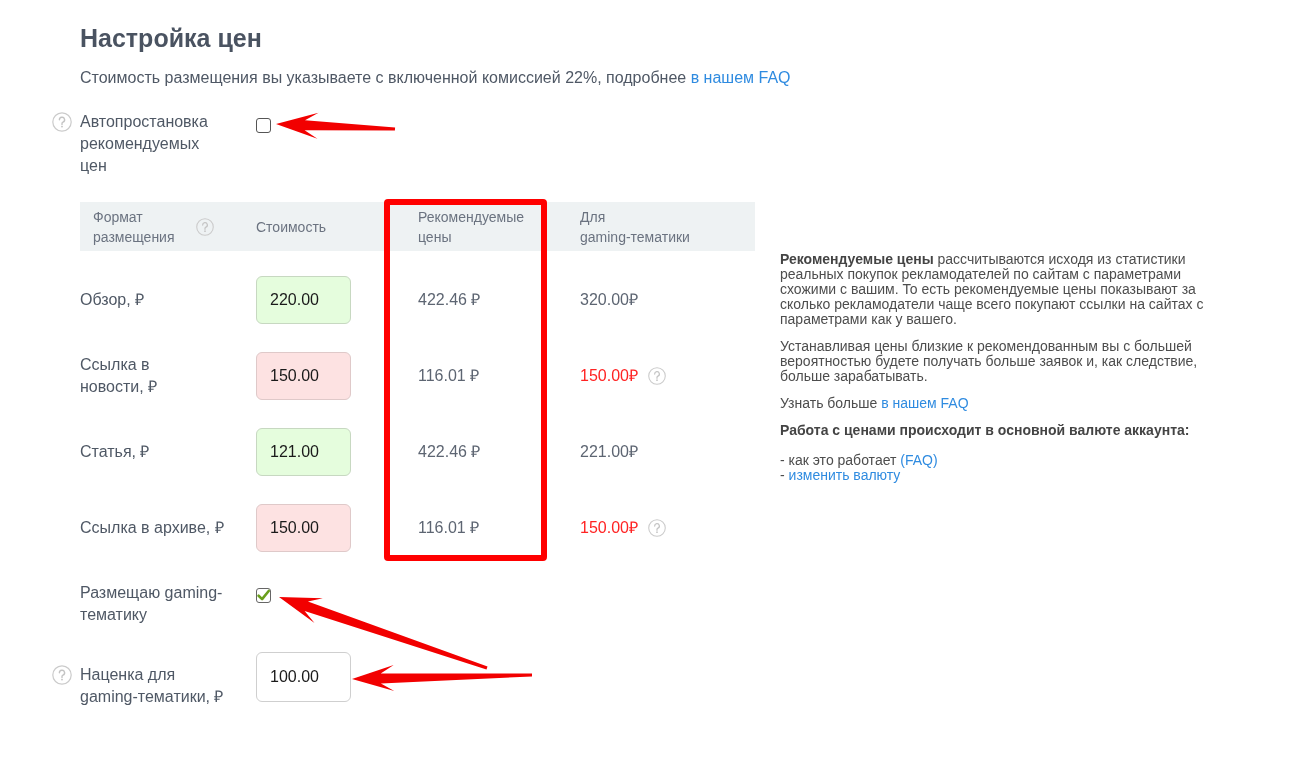 This screenshot has width=1309, height=759. I want to click on checkmark-icon, so click(263, 595).